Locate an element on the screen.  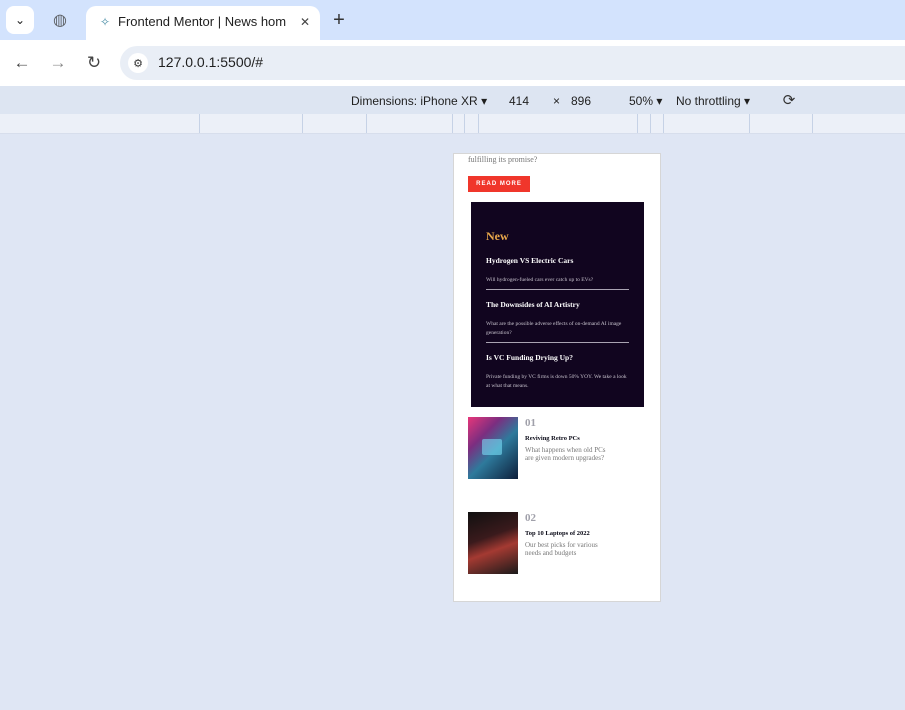
laptop-keyboard-image is located at coordinates (493, 543).